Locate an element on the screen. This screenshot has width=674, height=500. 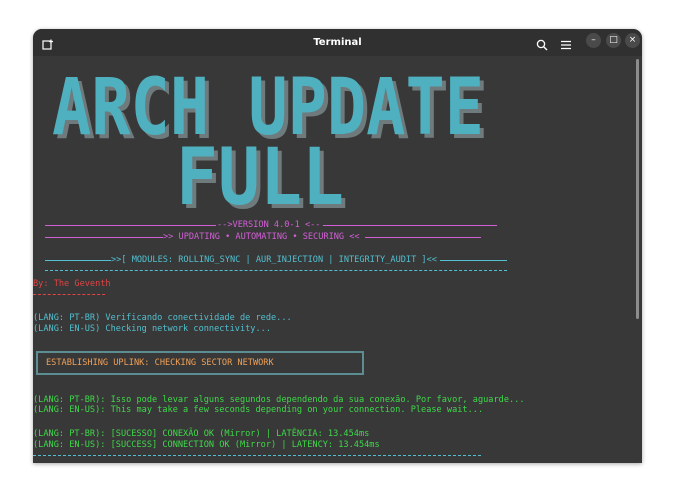
minimize-button: – is located at coordinates (593, 40).